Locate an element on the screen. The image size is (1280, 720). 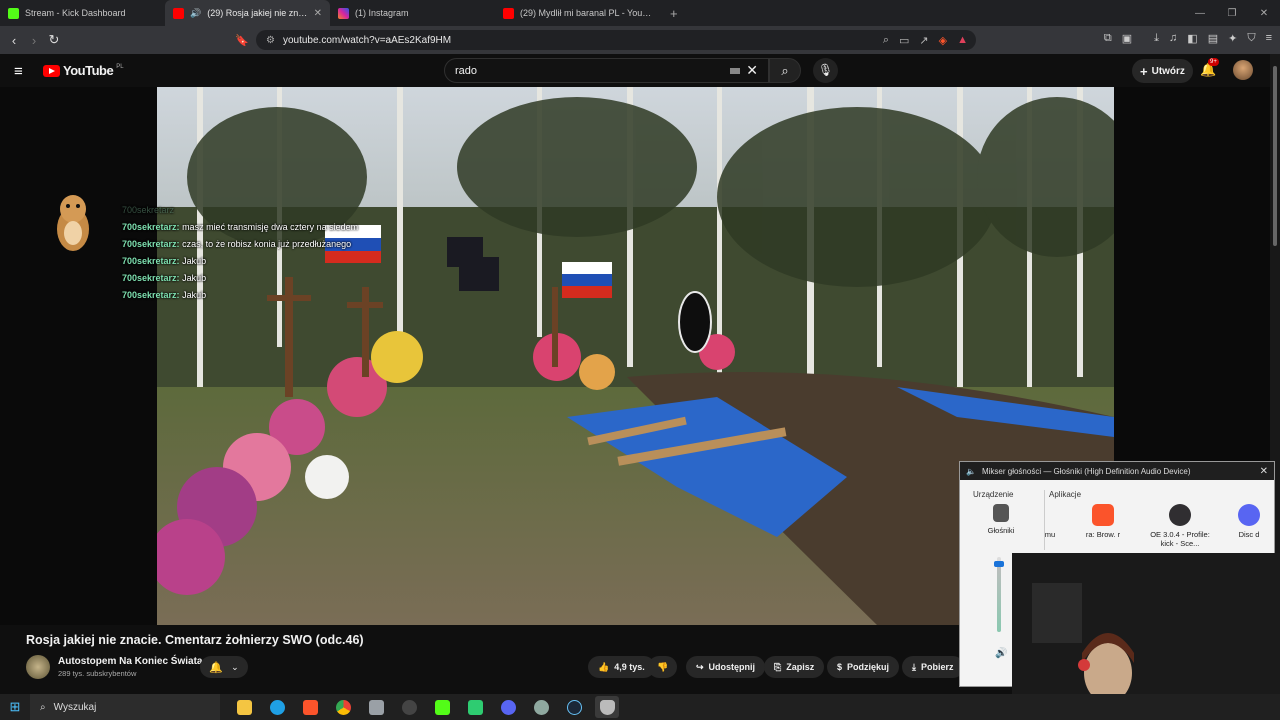
like-count: 4,9 tys. is located at coordinates (629, 667).